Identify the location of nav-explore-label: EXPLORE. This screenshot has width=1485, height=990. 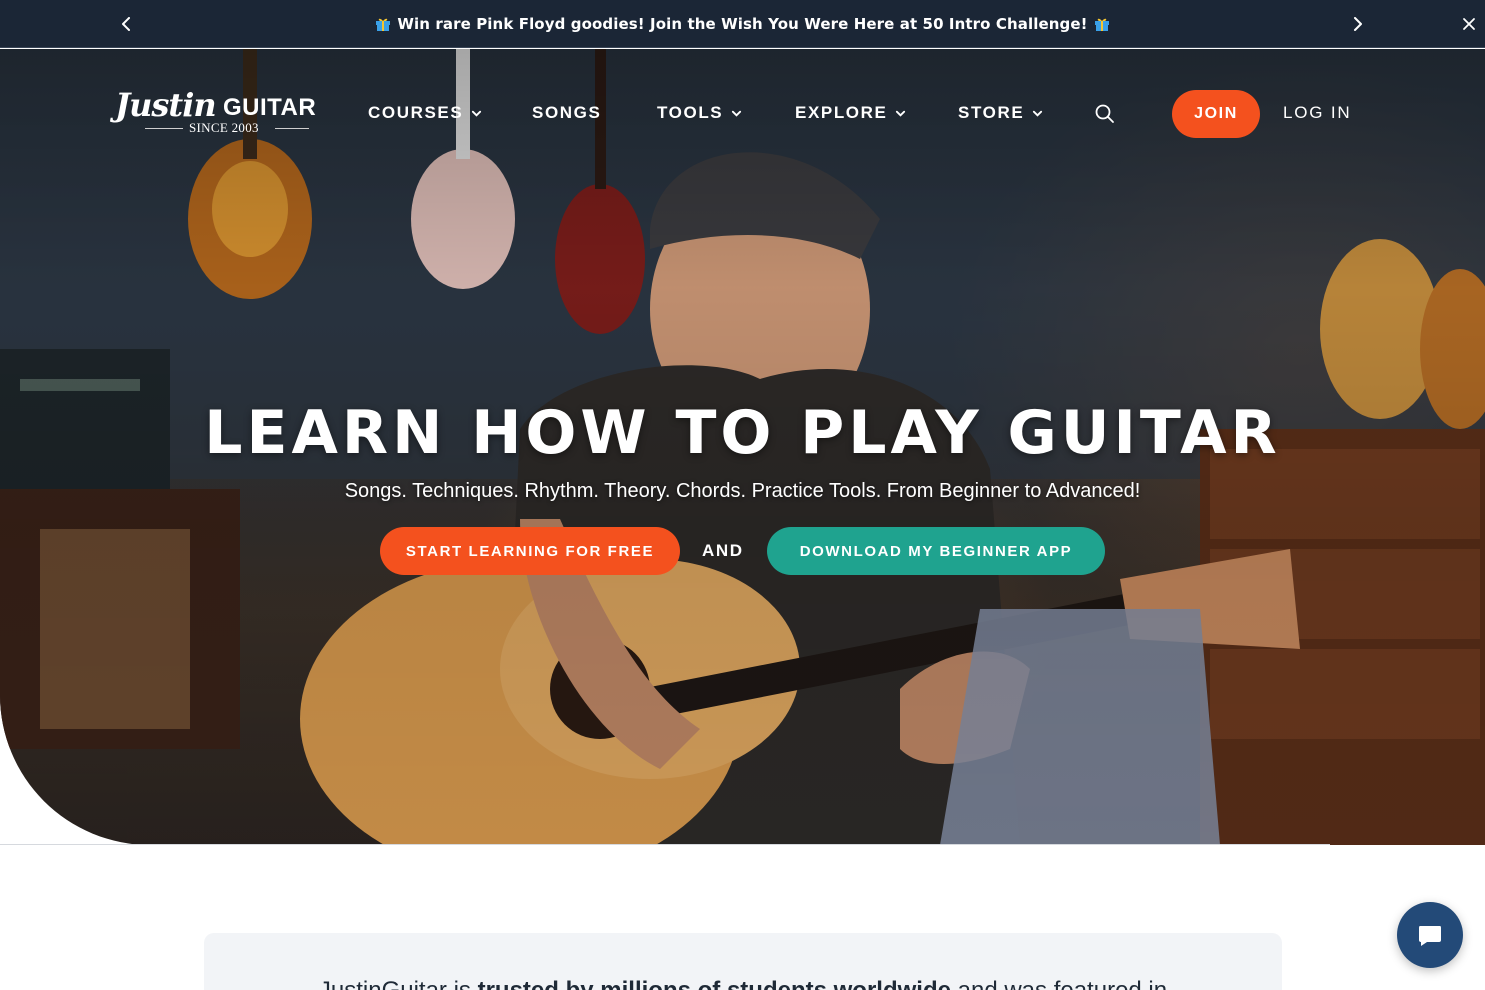
(841, 112).